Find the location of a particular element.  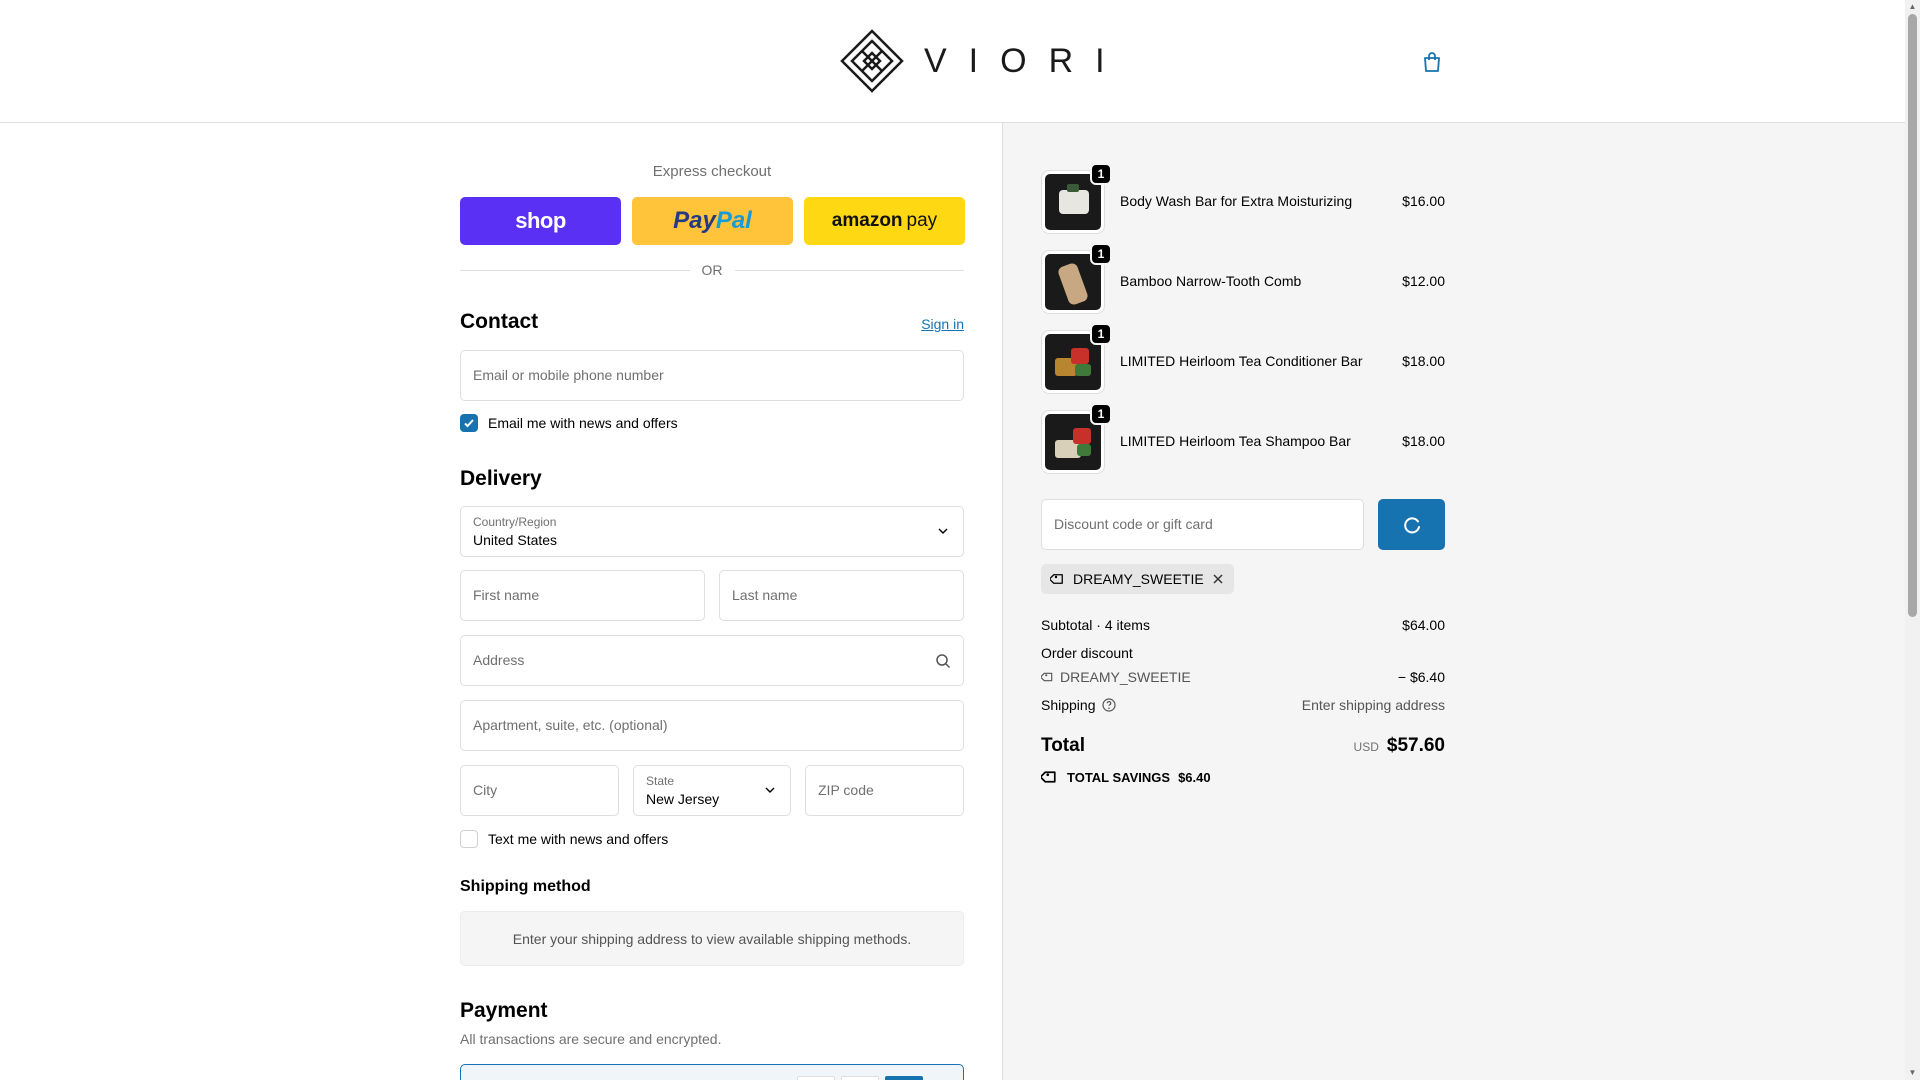

apartment-field: Apartment, suite, etc. (optional) is located at coordinates (712, 725).